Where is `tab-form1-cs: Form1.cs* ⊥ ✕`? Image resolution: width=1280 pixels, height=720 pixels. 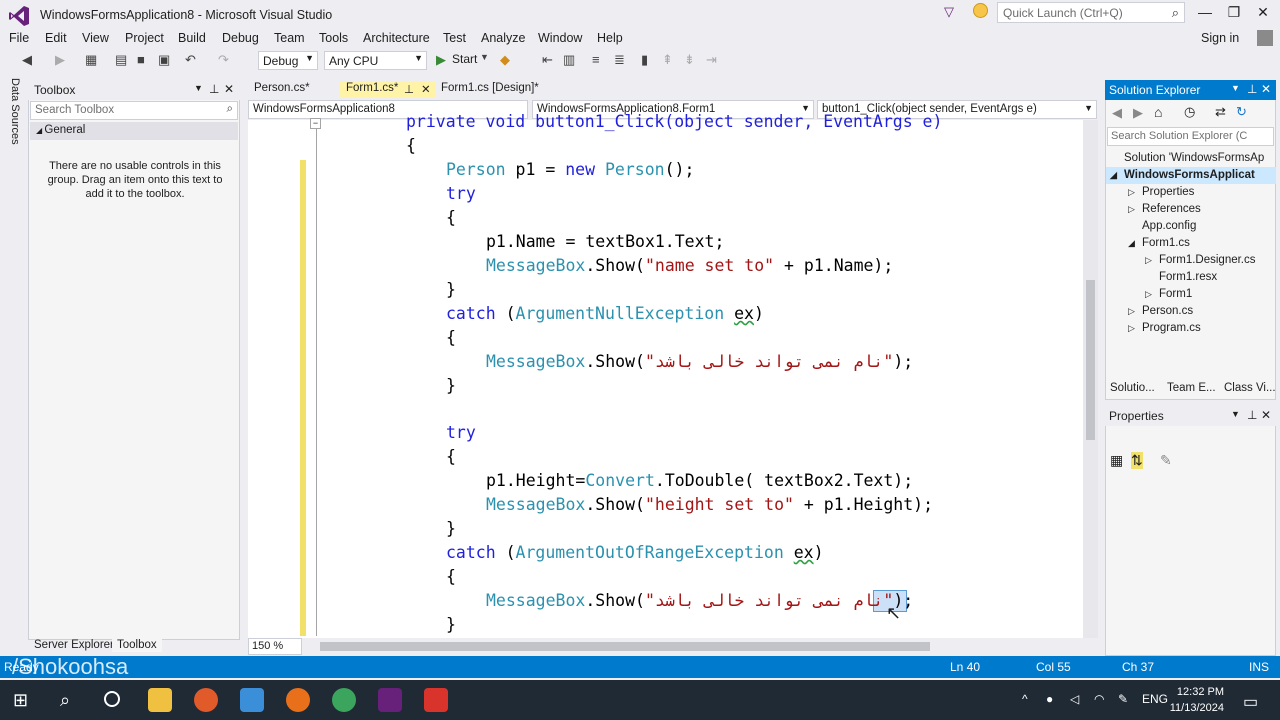 tab-form1-cs: Form1.cs* ⊥ ✕ is located at coordinates (387, 89).